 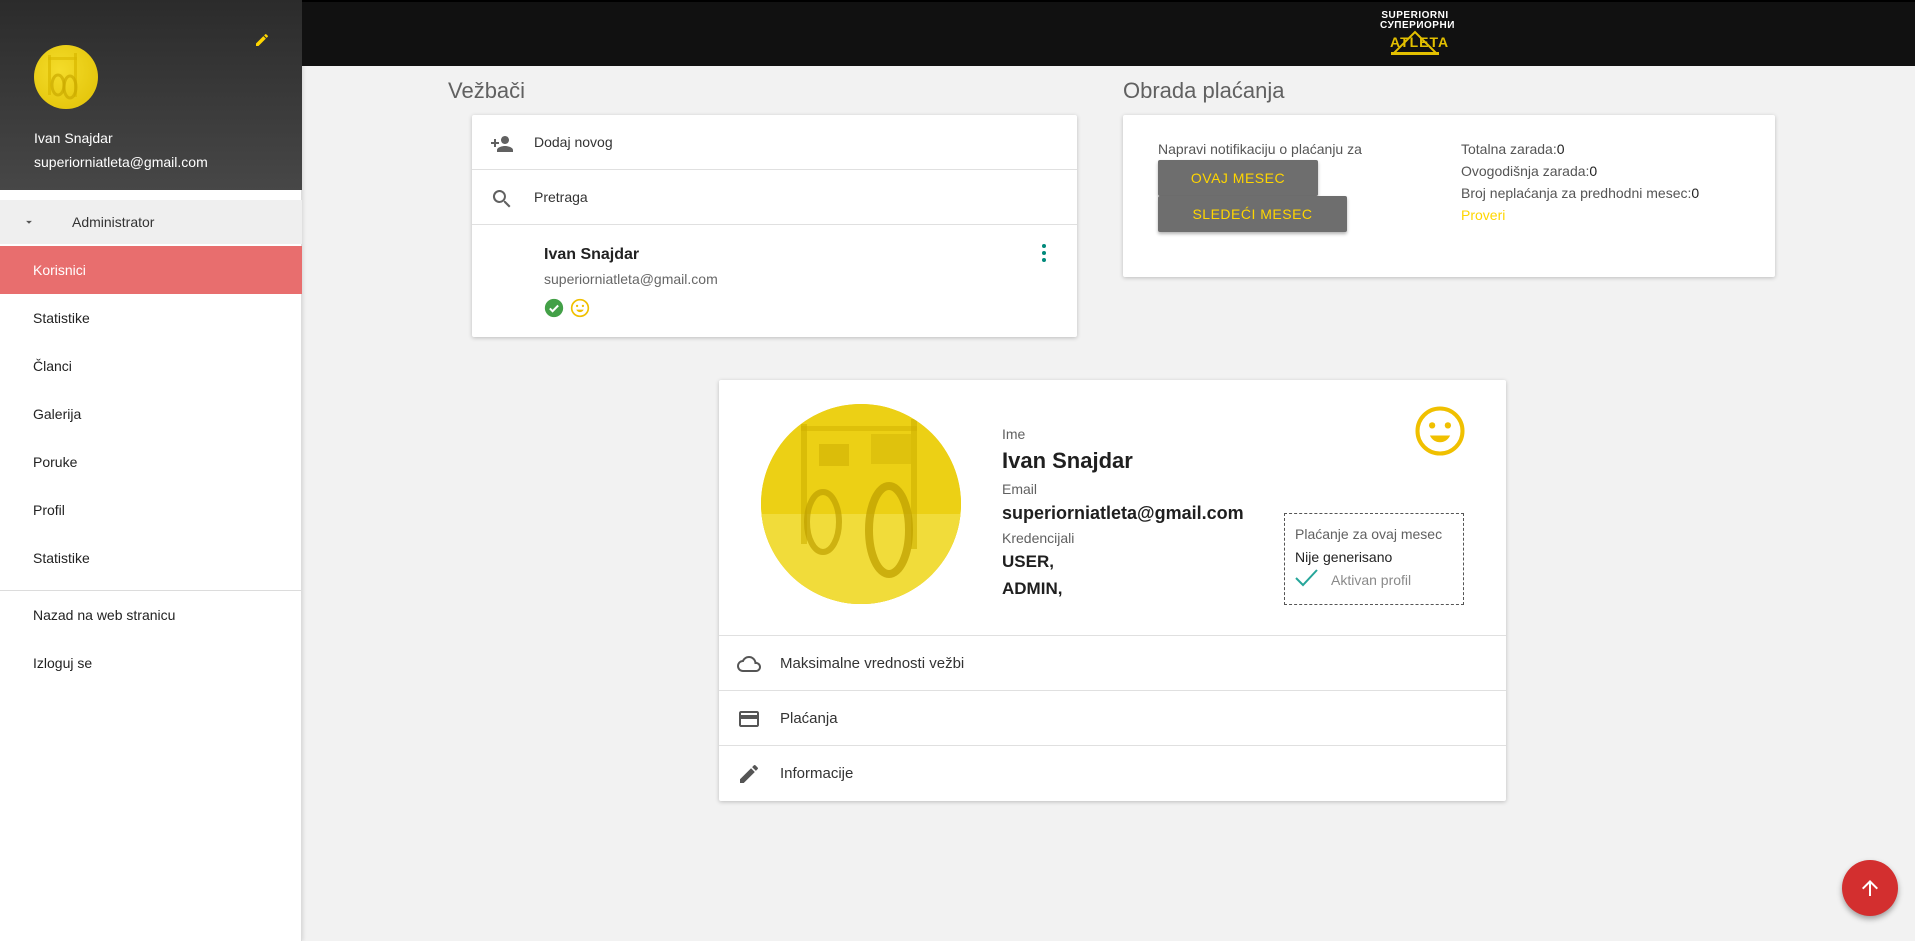 What do you see at coordinates (1483, 215) in the screenshot?
I see `check-link: Proveri` at bounding box center [1483, 215].